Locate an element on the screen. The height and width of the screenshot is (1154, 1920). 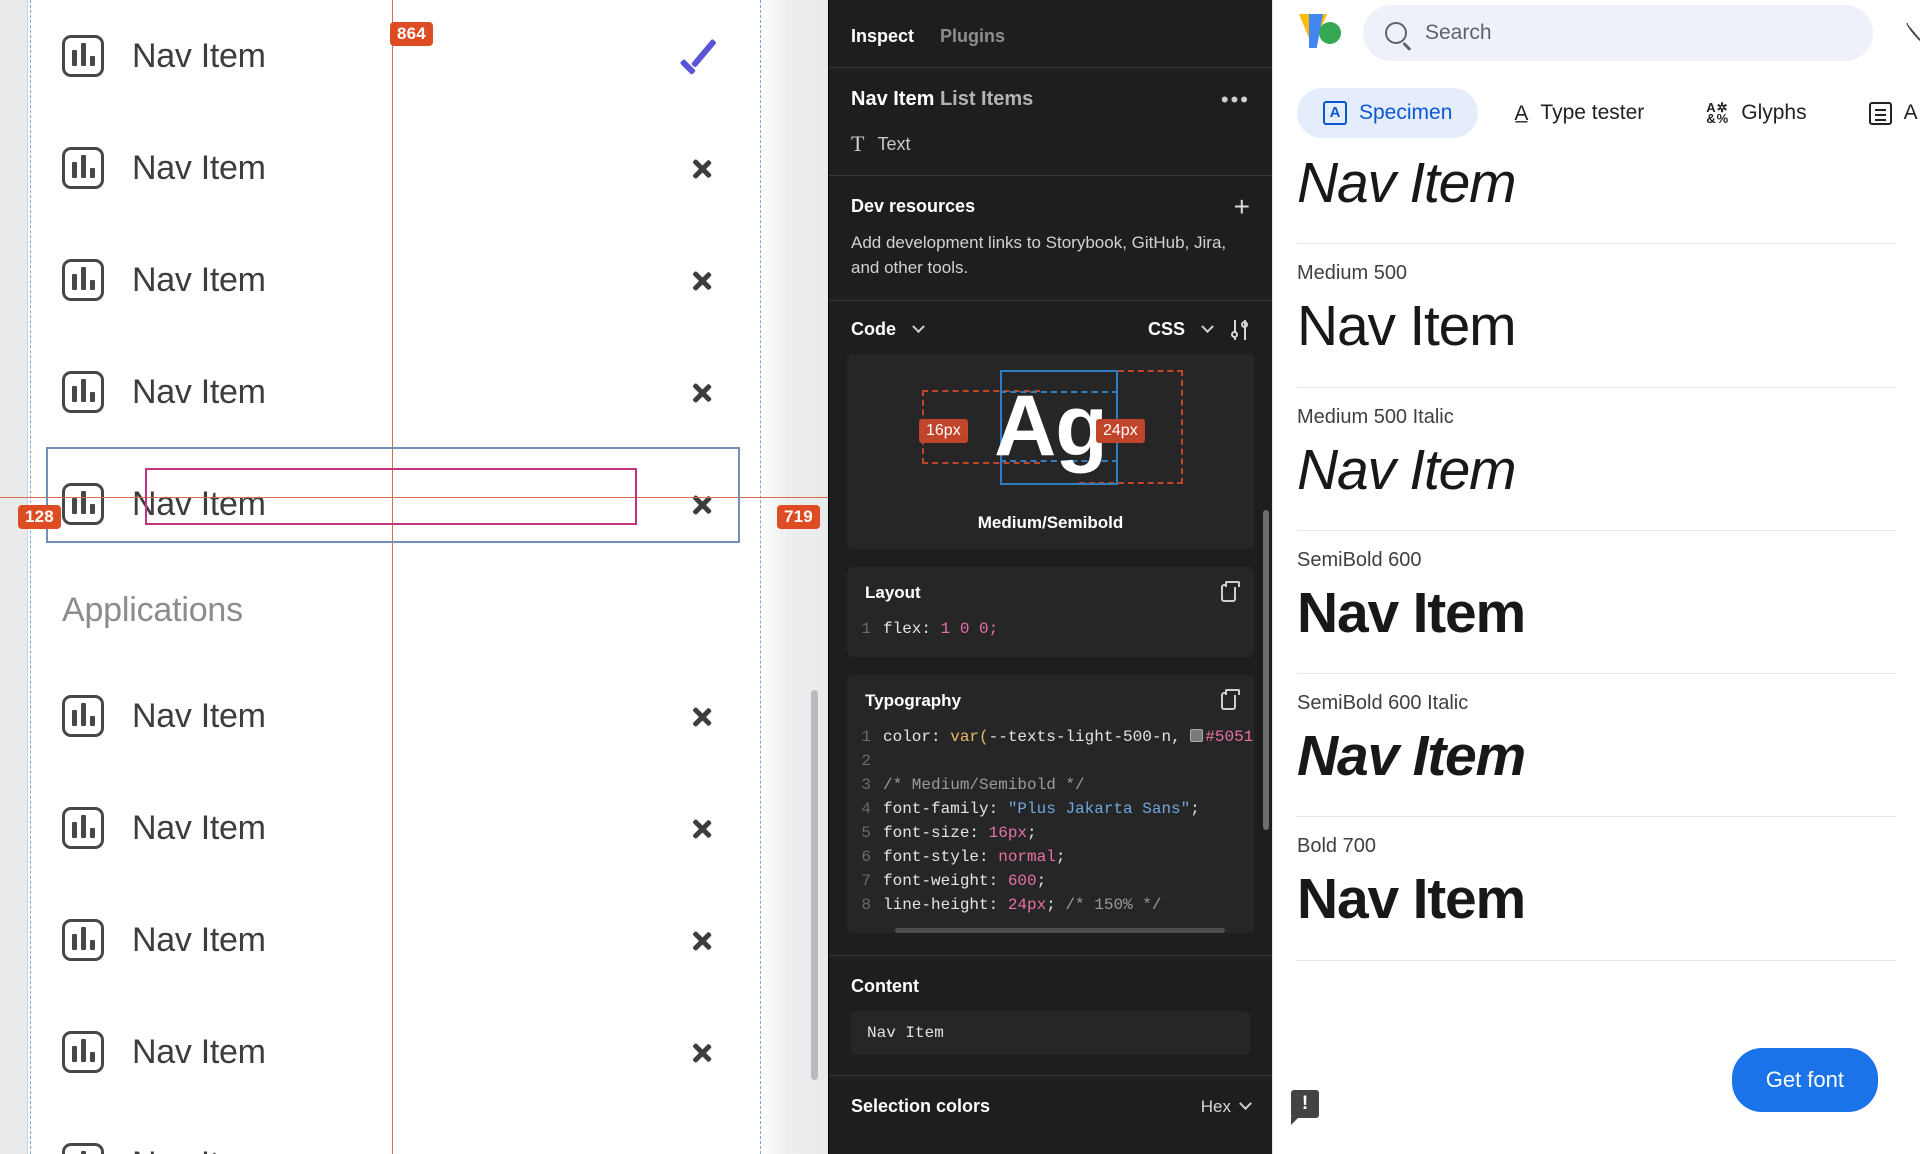
inspect-panel-scrollbar is located at coordinates (1266, 670).